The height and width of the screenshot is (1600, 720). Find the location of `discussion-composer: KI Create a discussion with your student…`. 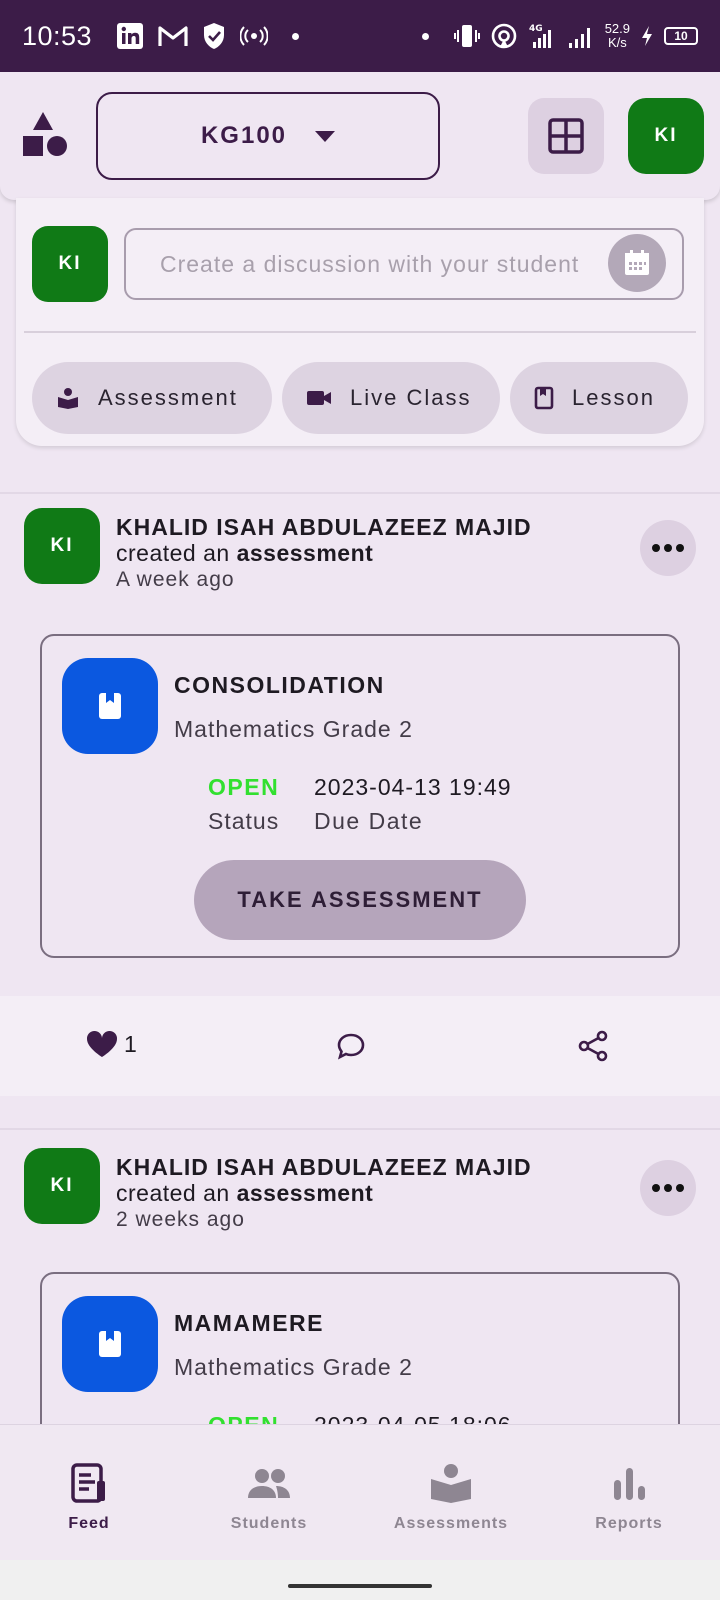

discussion-composer: KI Create a discussion with your student… is located at coordinates (360, 322).